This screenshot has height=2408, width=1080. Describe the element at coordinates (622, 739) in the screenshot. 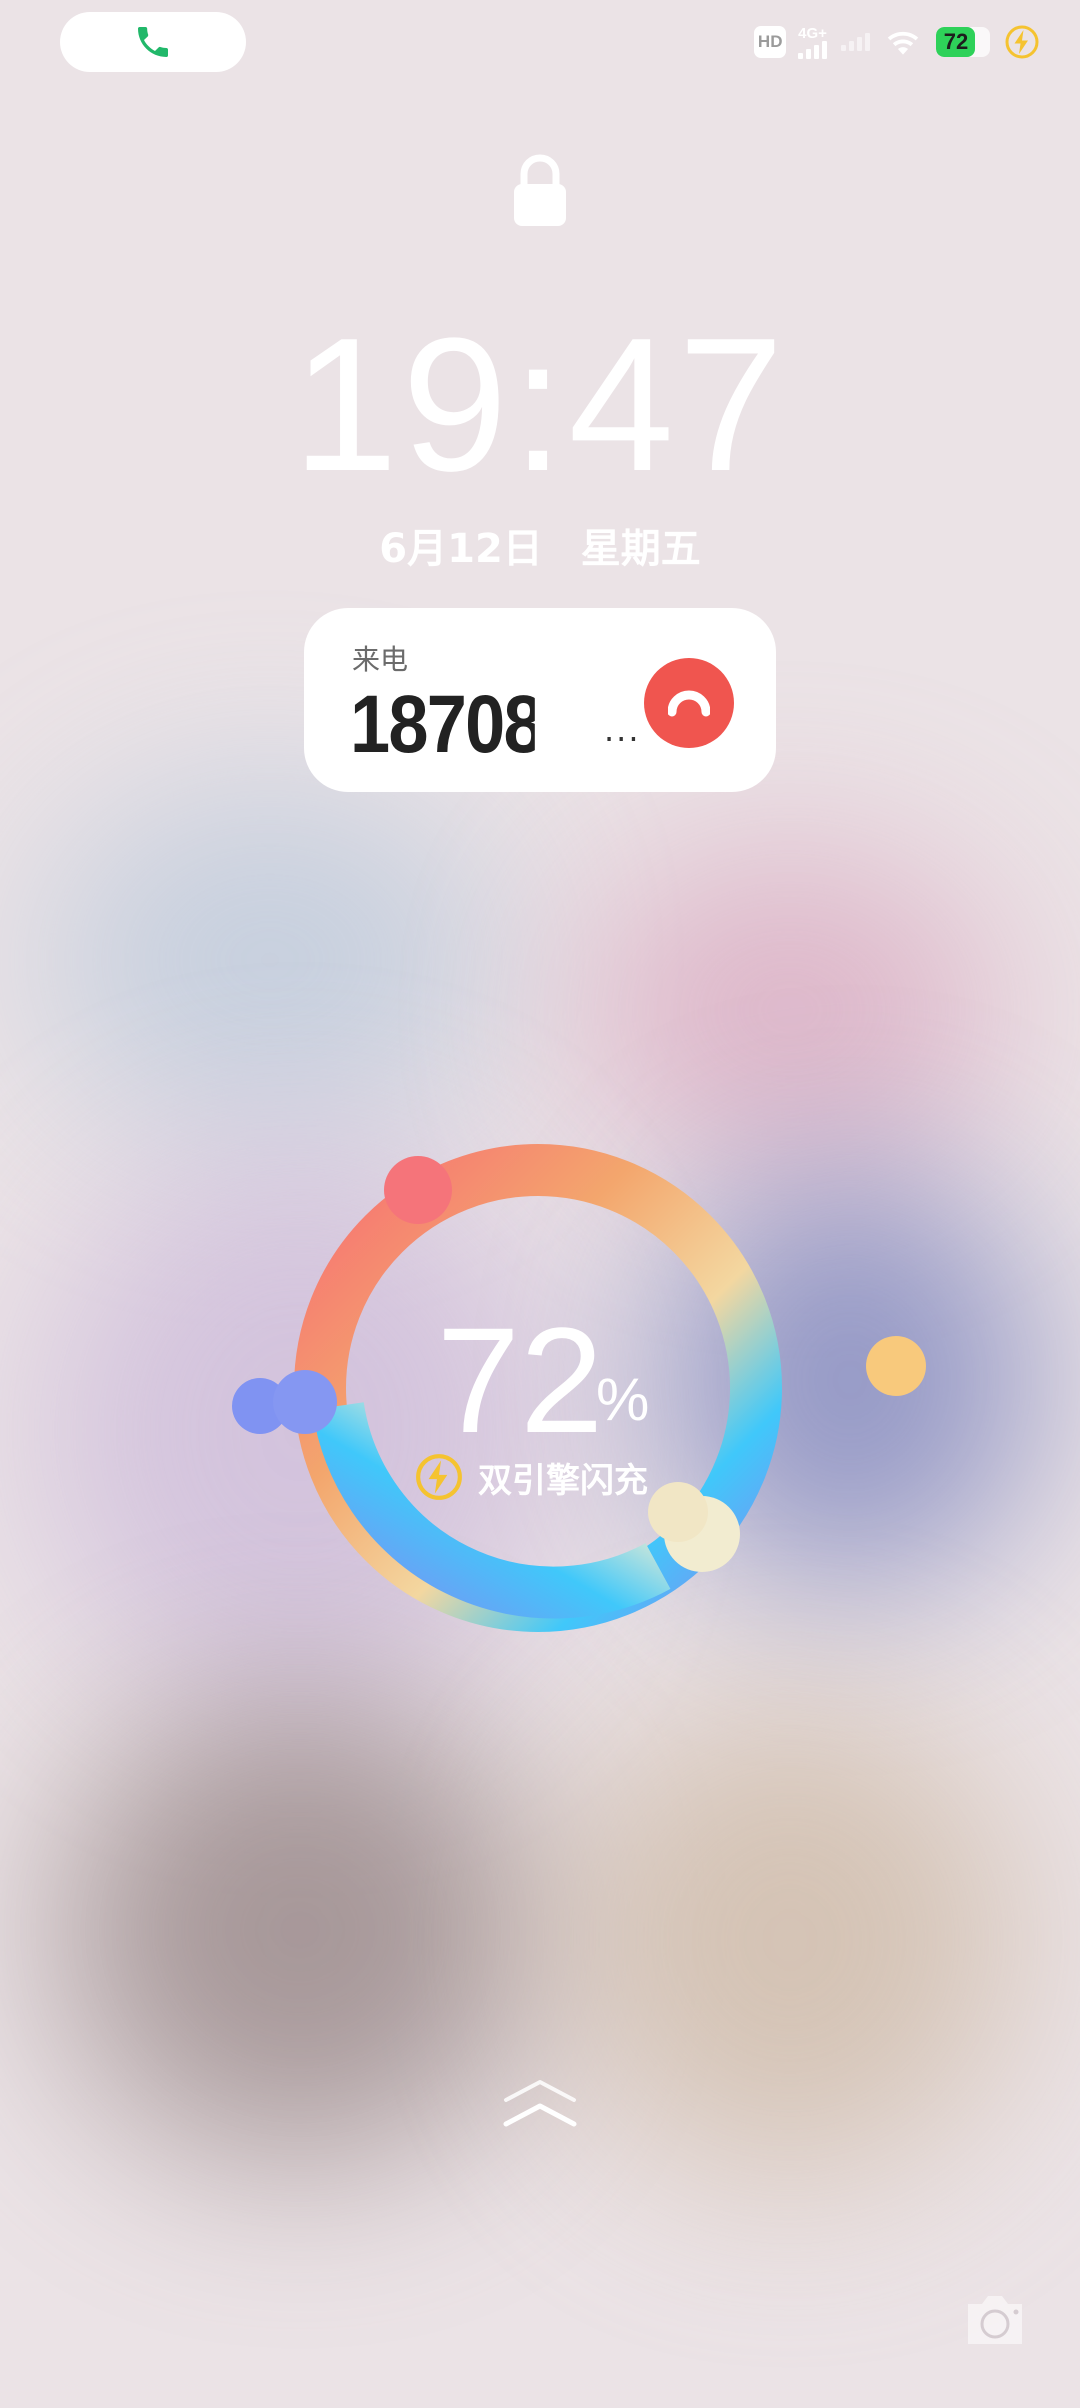

I see `caller-number-ellipsis: ···` at that location.